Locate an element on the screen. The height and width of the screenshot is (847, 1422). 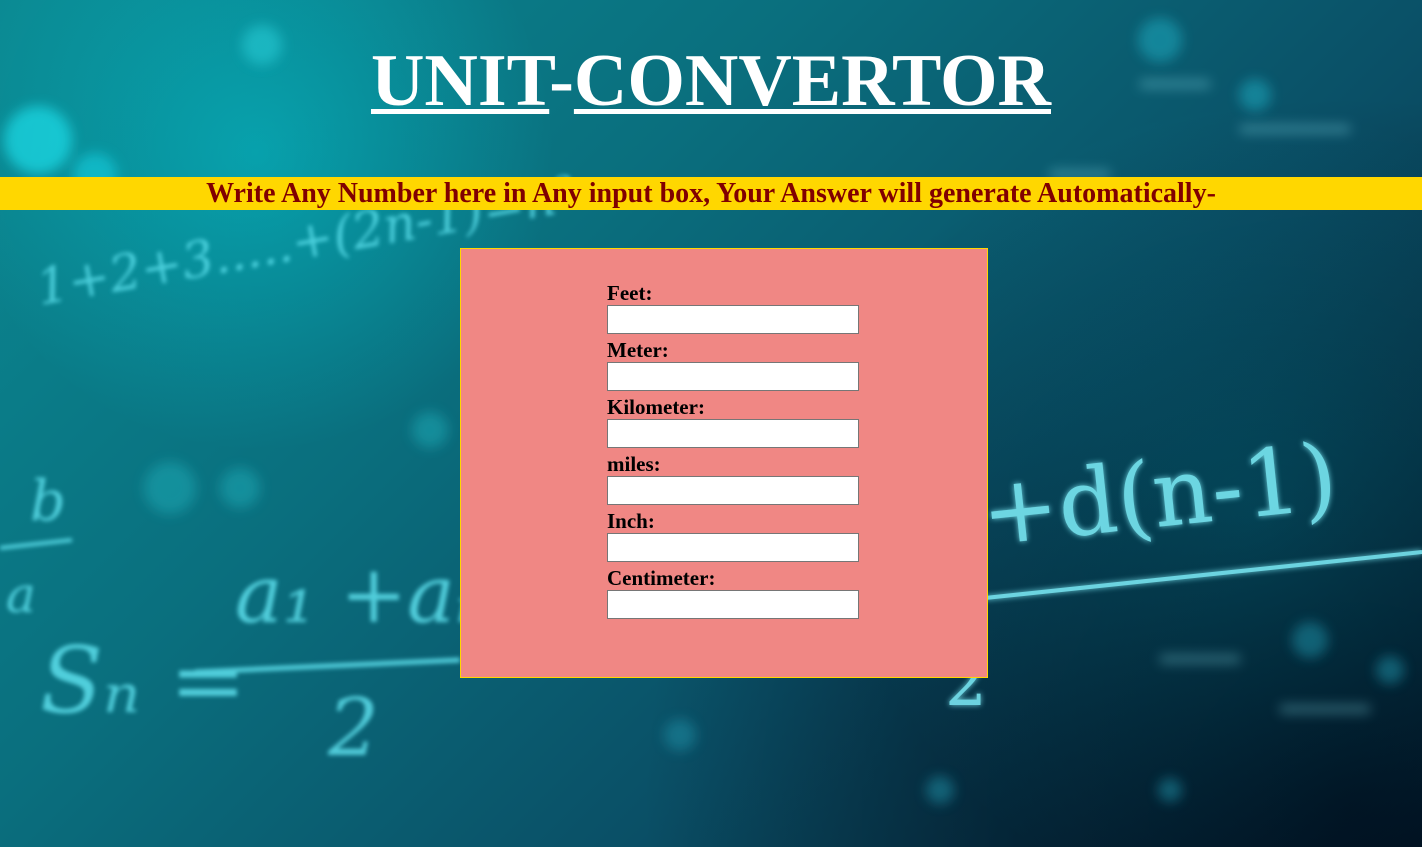
title-part-unit: UNIT is located at coordinates (460, 81).